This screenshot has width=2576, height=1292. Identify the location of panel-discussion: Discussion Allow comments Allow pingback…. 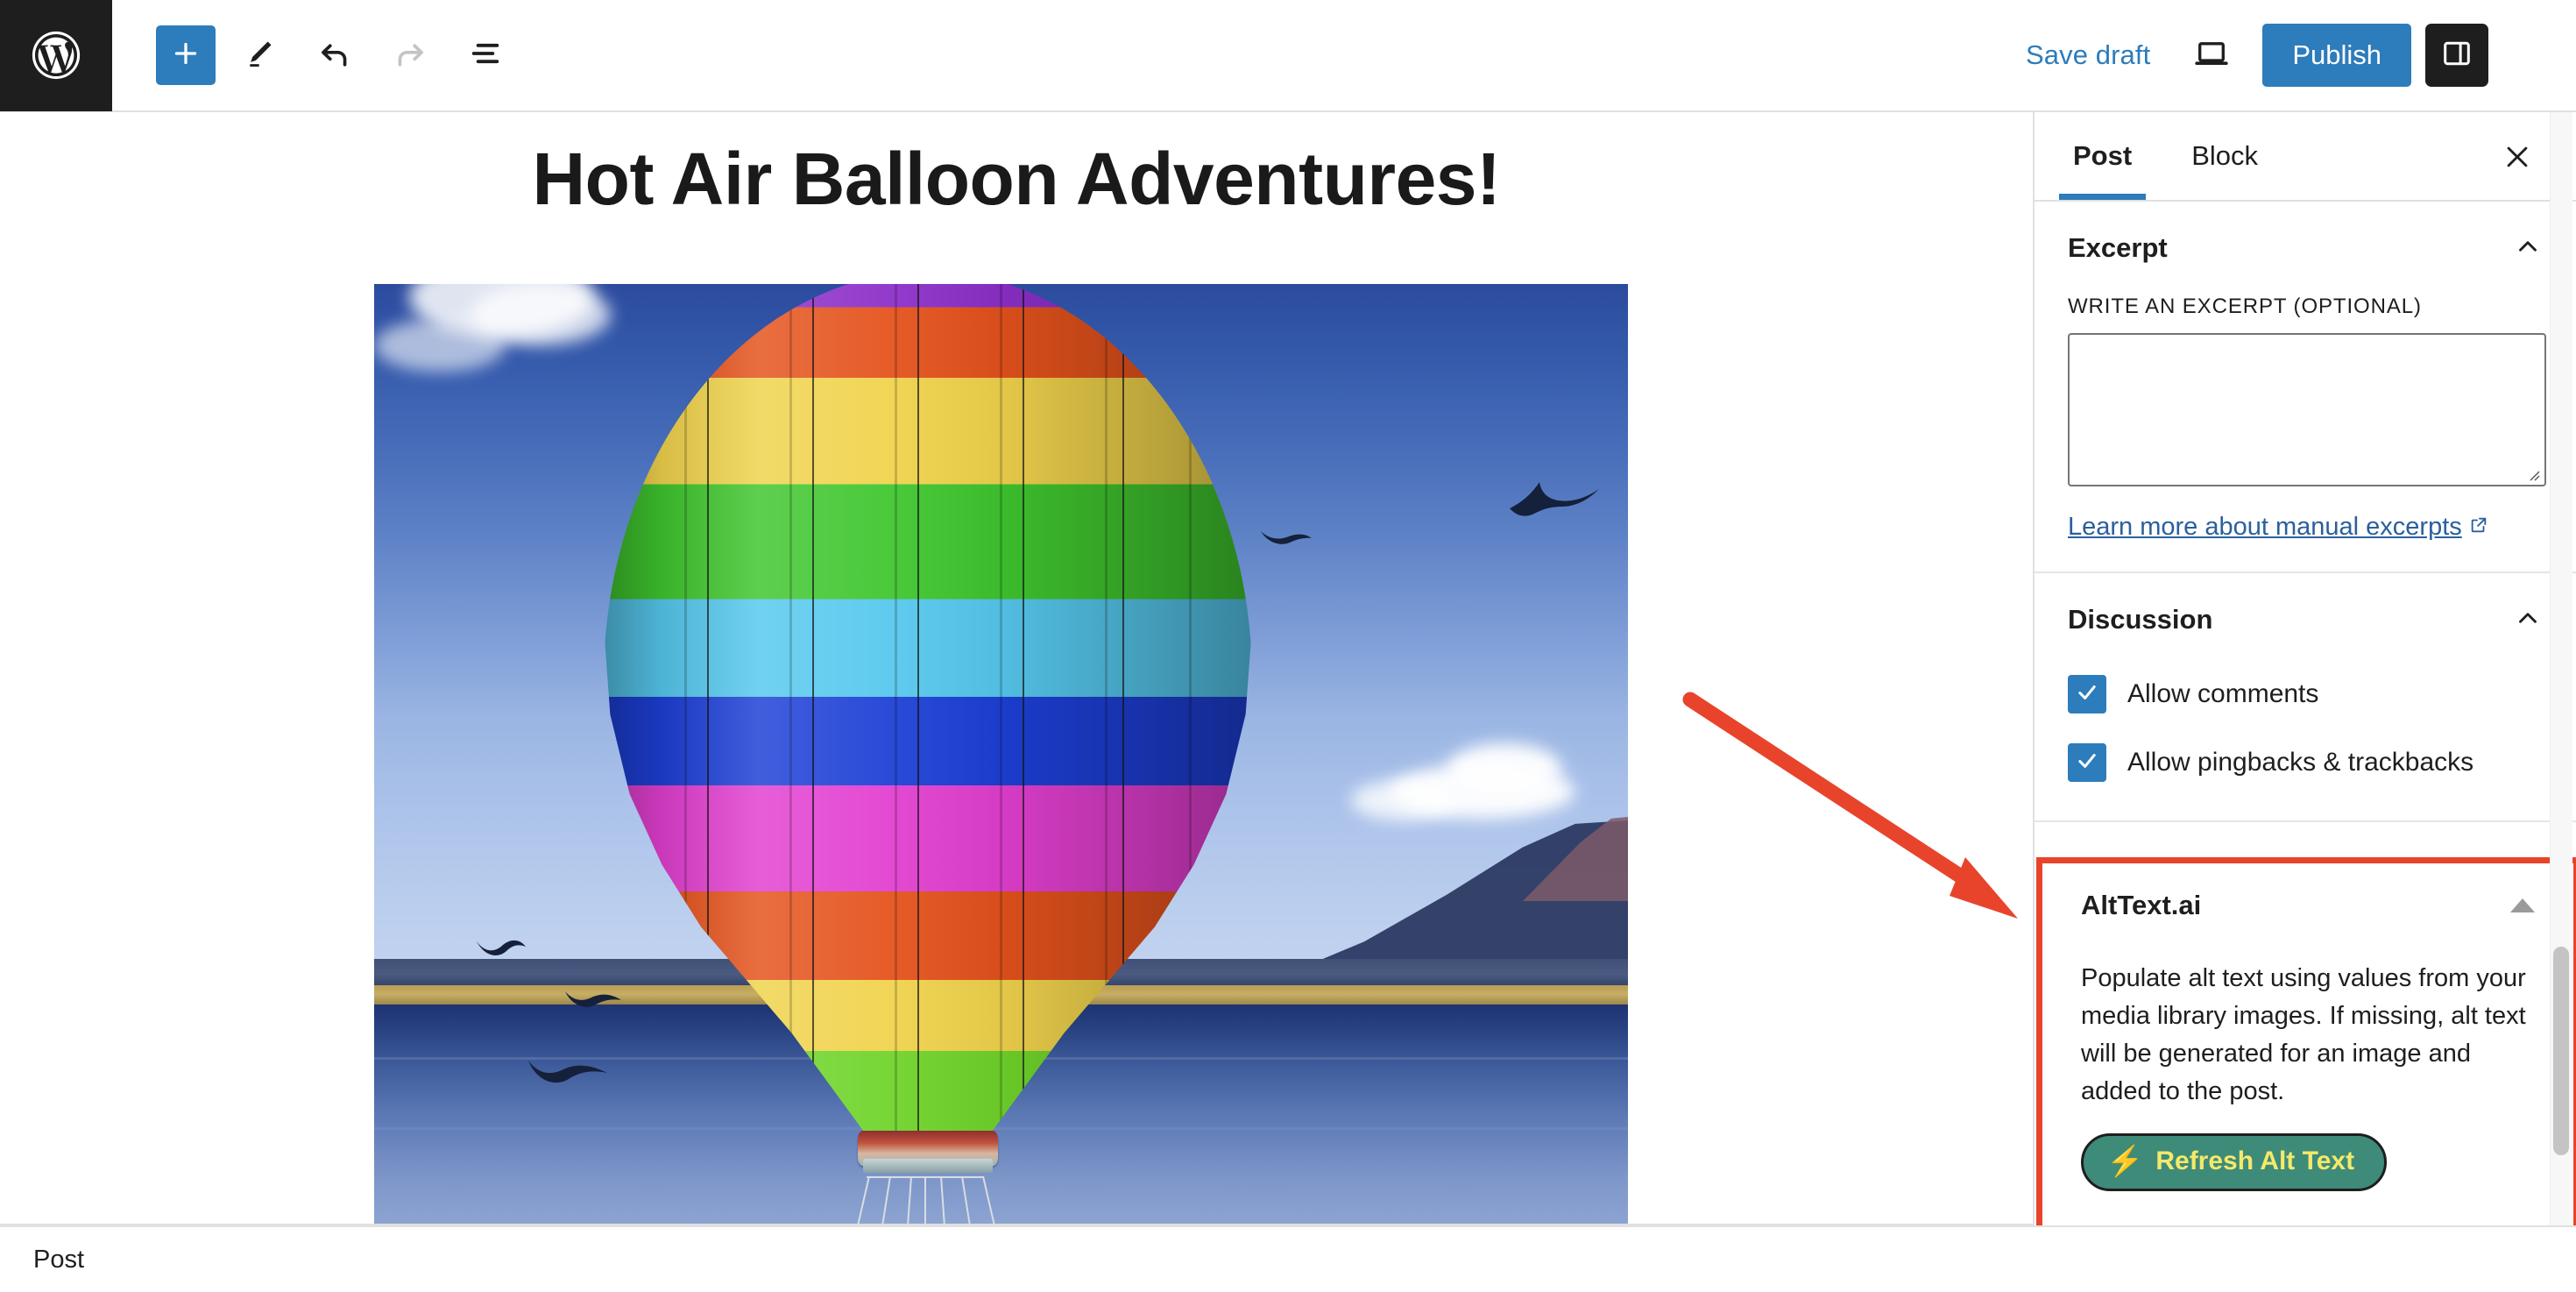
(2305, 698).